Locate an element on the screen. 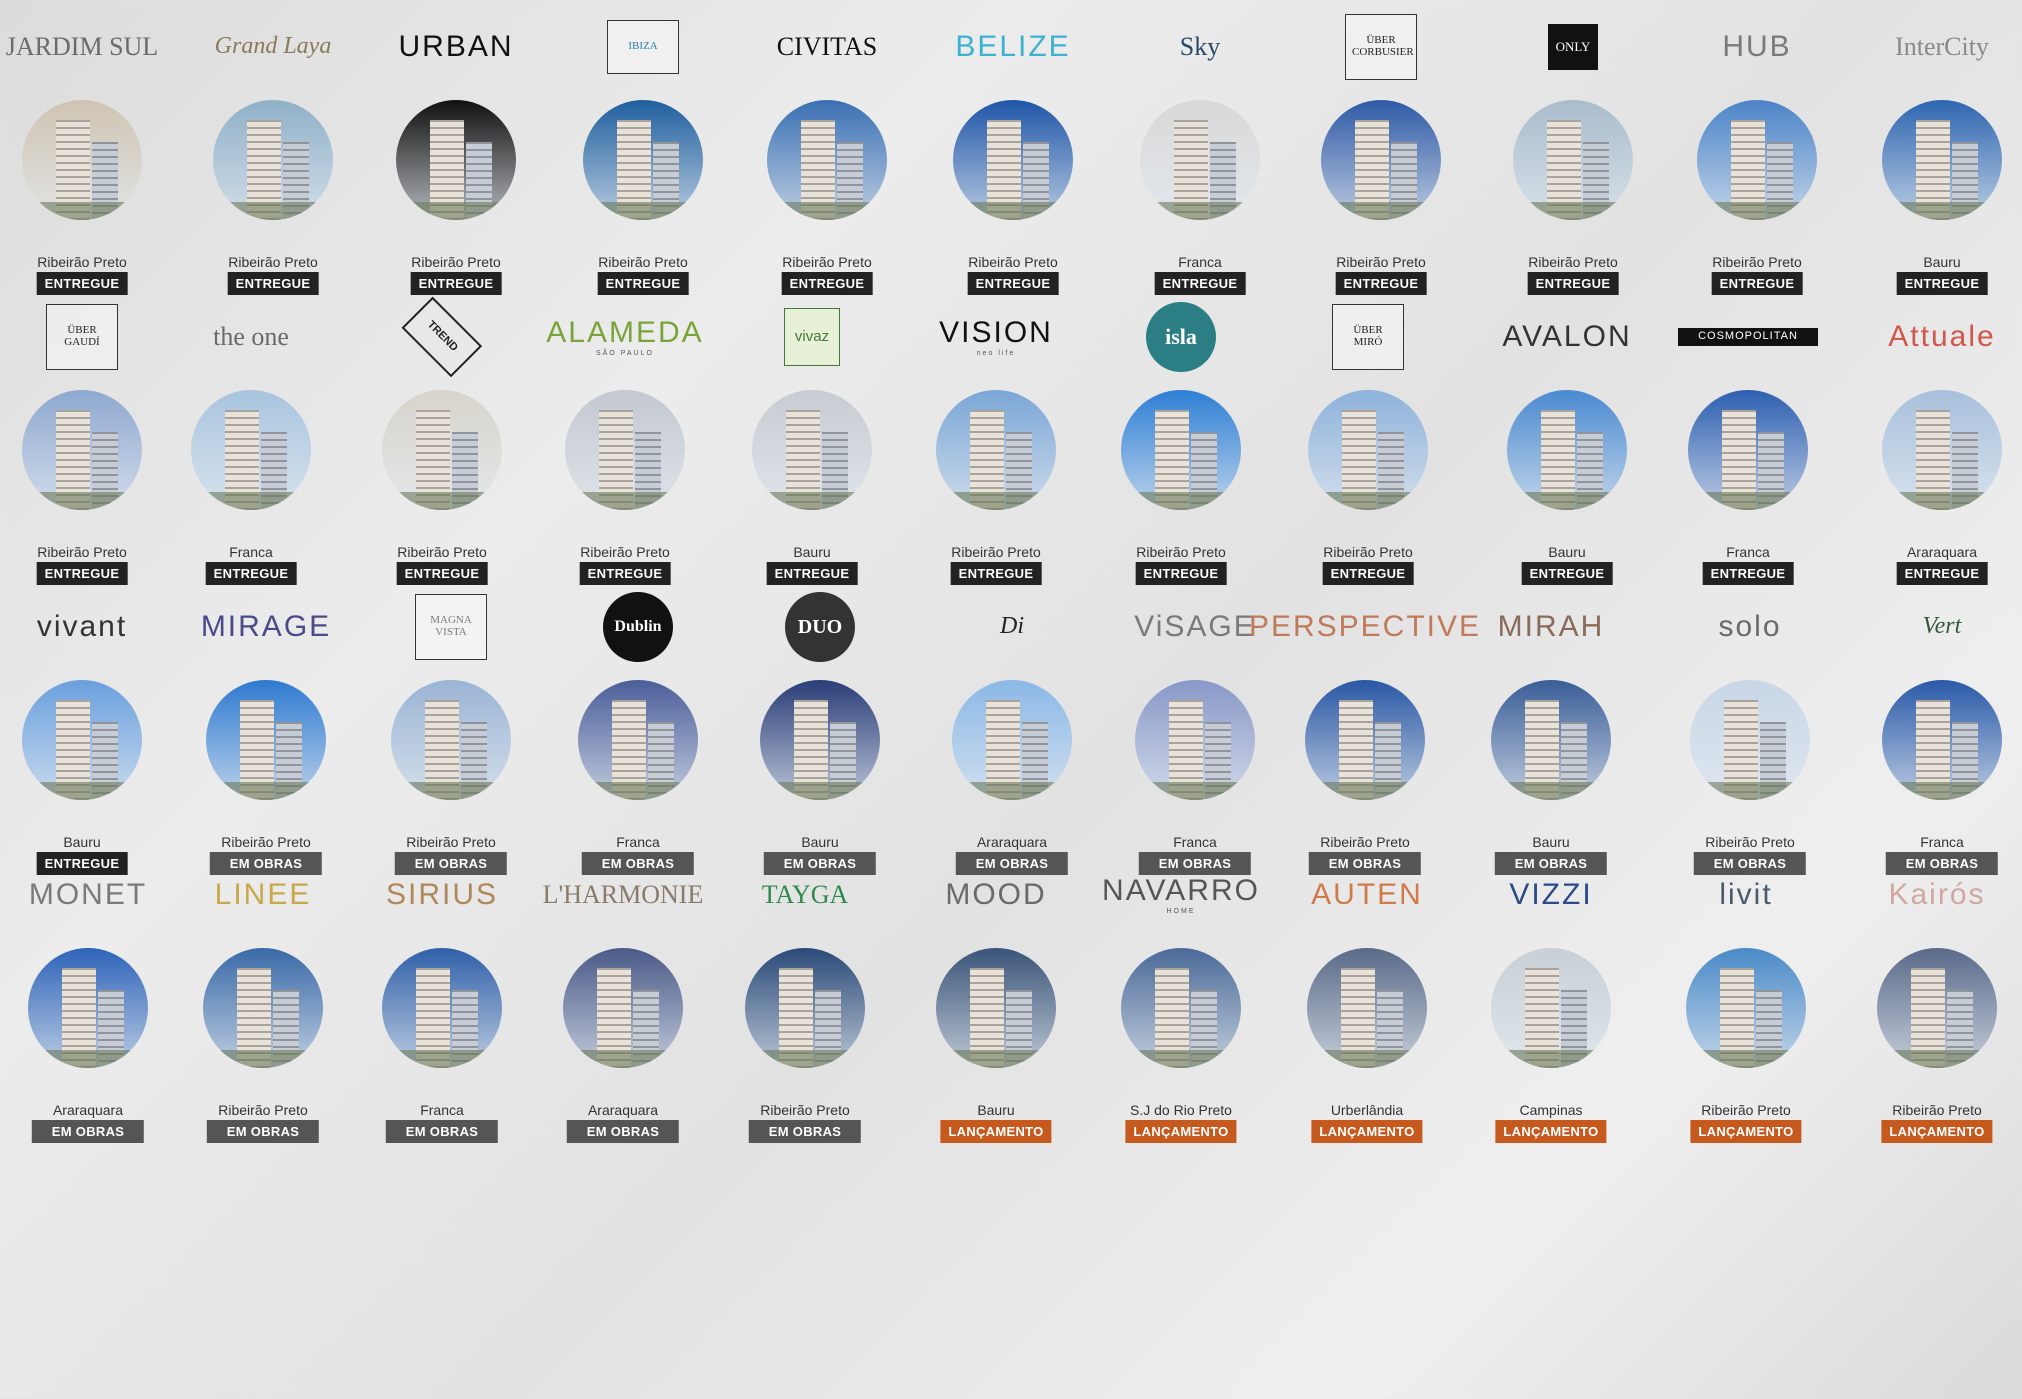  project-card: Kairós Ribeirão Preto LANÇAMENTO is located at coordinates (1937, 1015).